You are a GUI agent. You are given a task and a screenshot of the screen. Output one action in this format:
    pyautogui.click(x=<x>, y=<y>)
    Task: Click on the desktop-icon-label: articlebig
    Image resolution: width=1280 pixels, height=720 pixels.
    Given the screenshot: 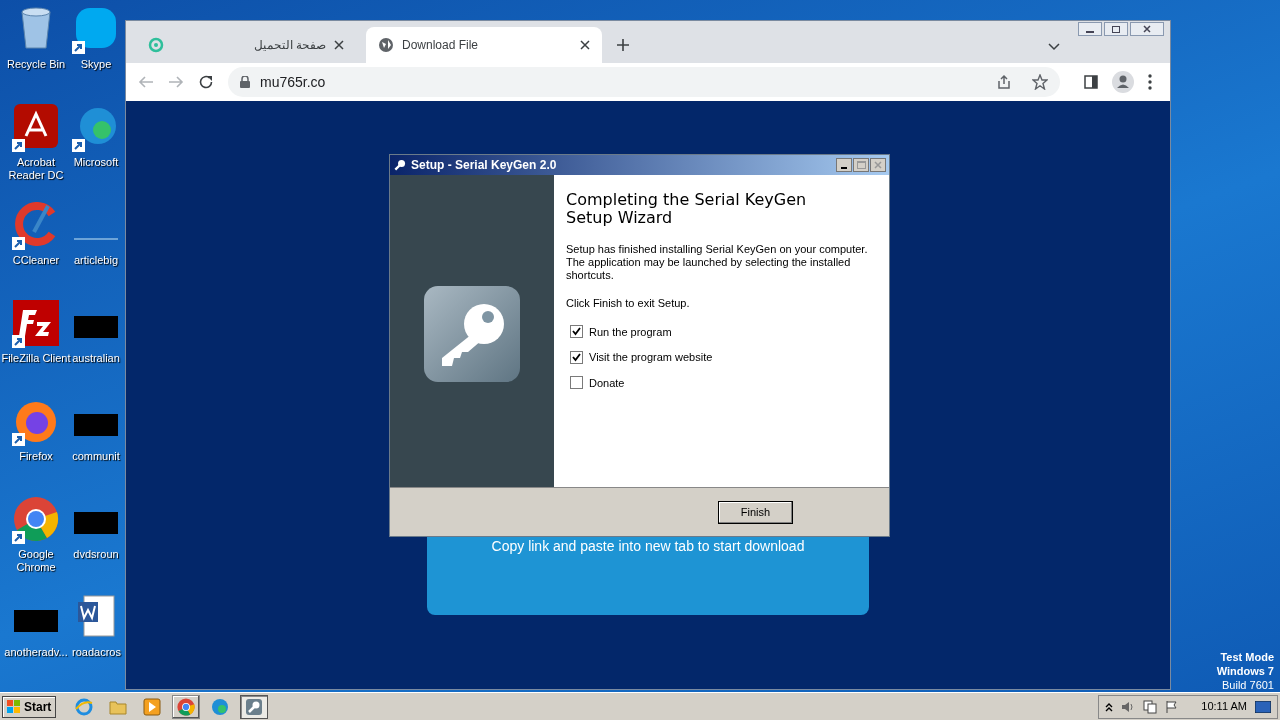 What is the action you would take?
    pyautogui.click(x=96, y=260)
    